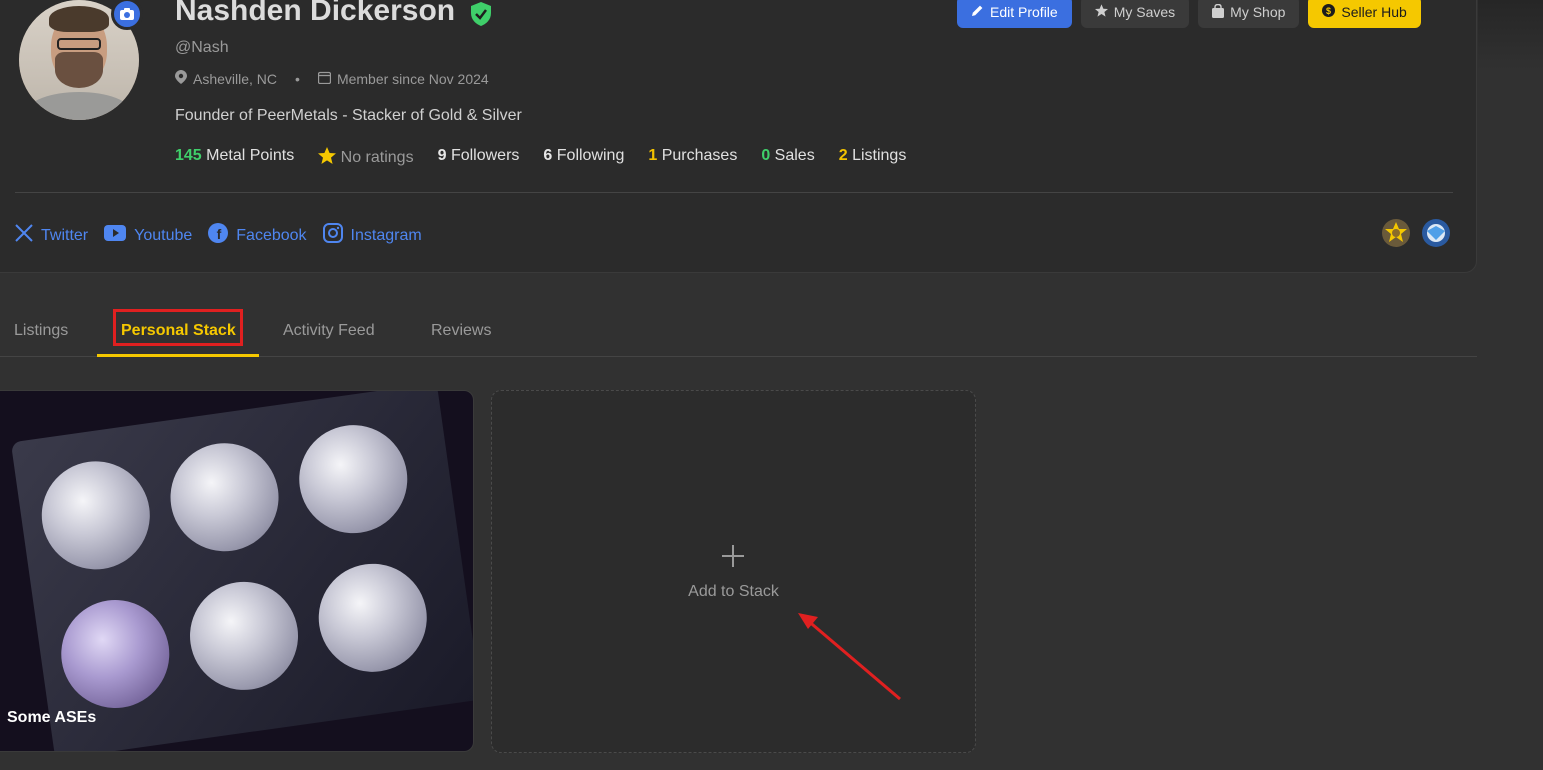  What do you see at coordinates (1014, 14) in the screenshot?
I see `edit-profile-button: Edit Profile` at bounding box center [1014, 14].